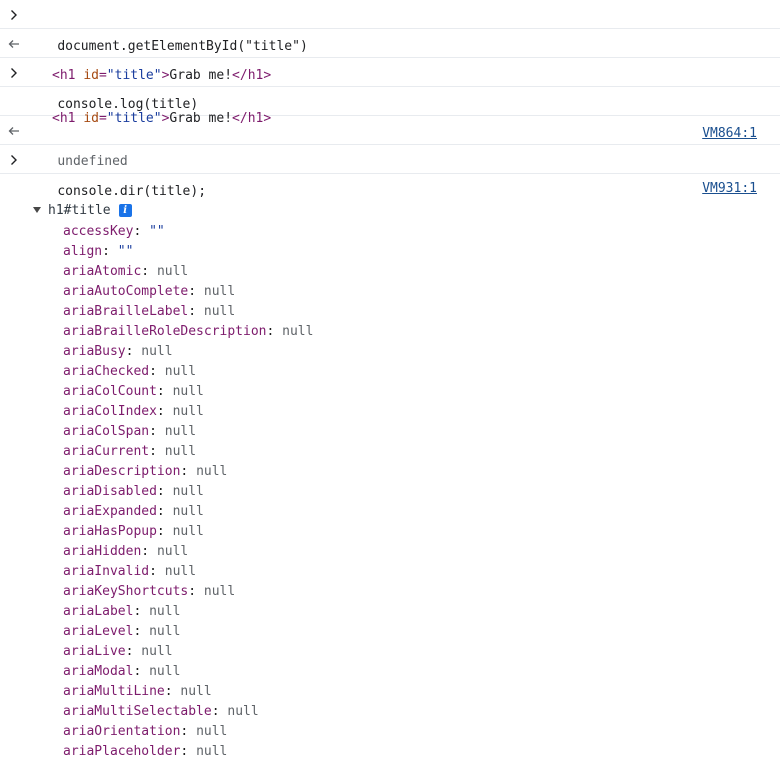  What do you see at coordinates (122, 731) in the screenshot?
I see `property-key: ariaOrientation` at bounding box center [122, 731].